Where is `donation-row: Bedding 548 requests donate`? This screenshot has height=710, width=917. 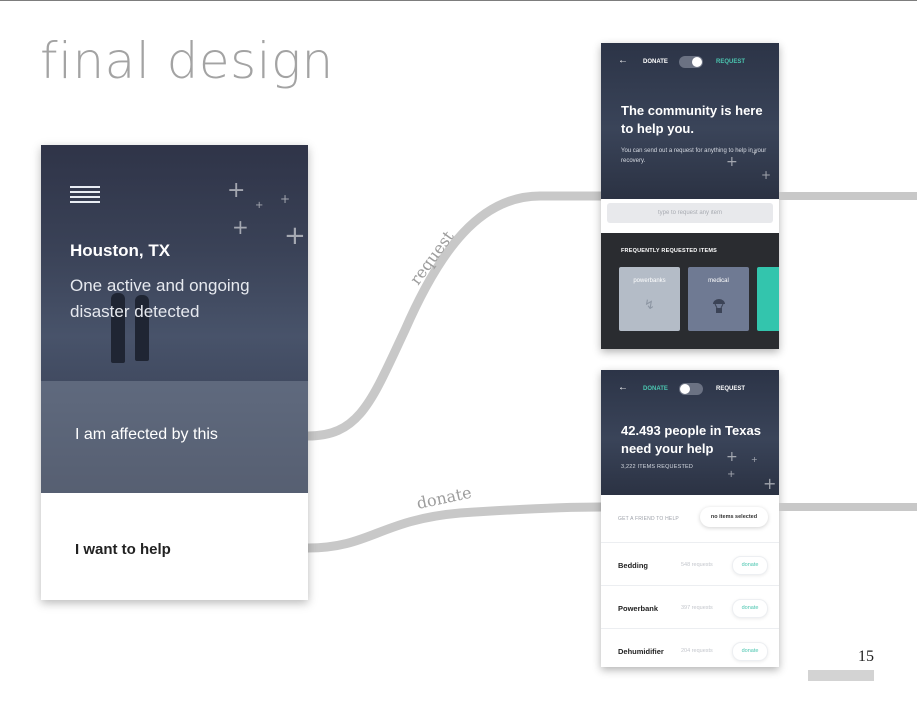 donation-row: Bedding 548 requests donate is located at coordinates (690, 564).